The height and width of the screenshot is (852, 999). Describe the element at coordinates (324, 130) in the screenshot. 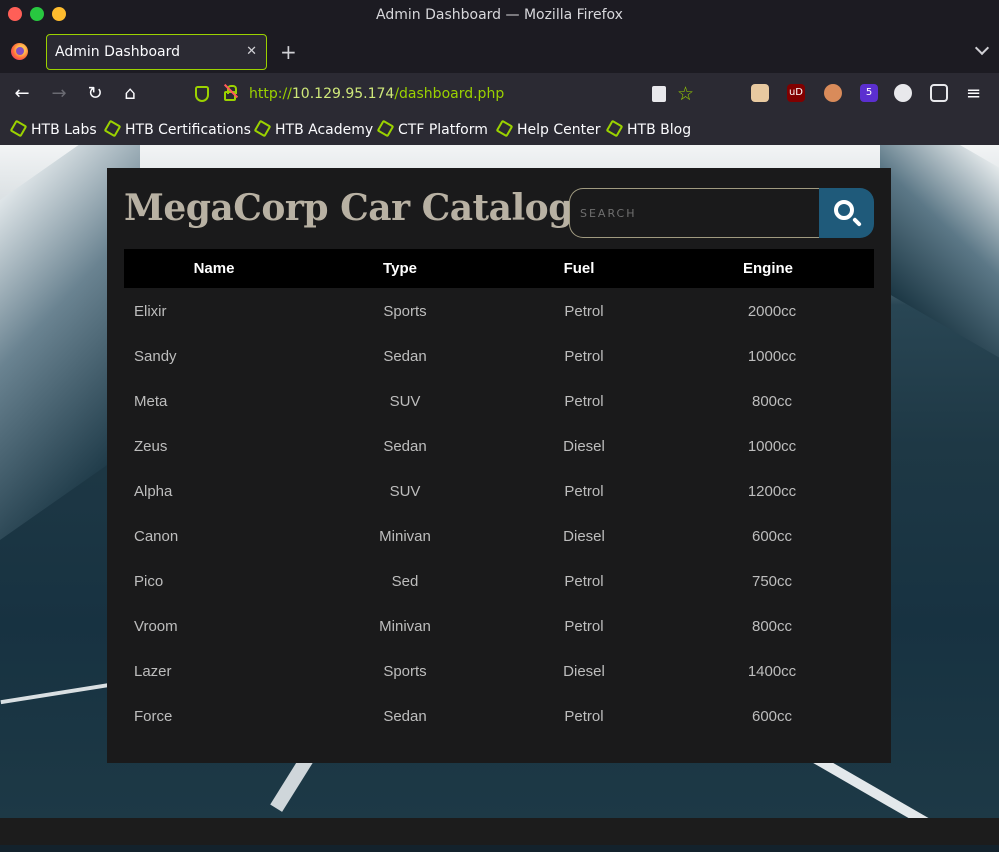

I see `bookmark-label: HTB Academy` at that location.